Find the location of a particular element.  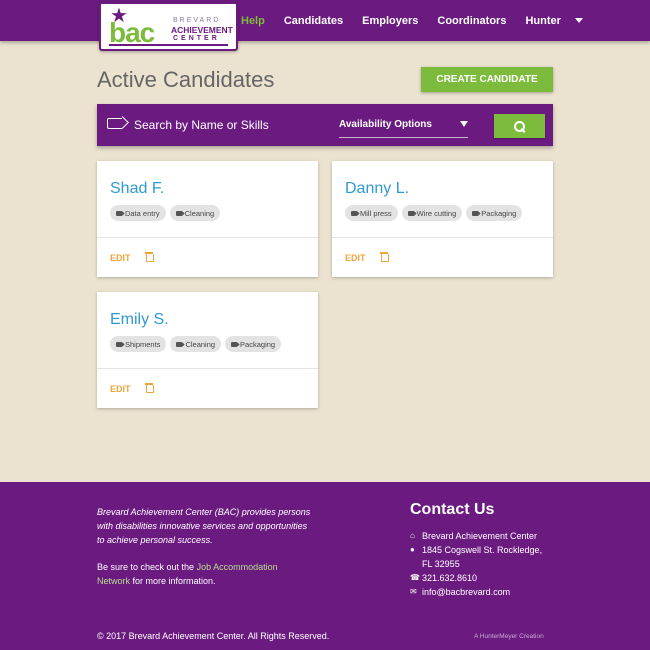

logo-line-2: ACHIEVEMENT is located at coordinates (202, 30).